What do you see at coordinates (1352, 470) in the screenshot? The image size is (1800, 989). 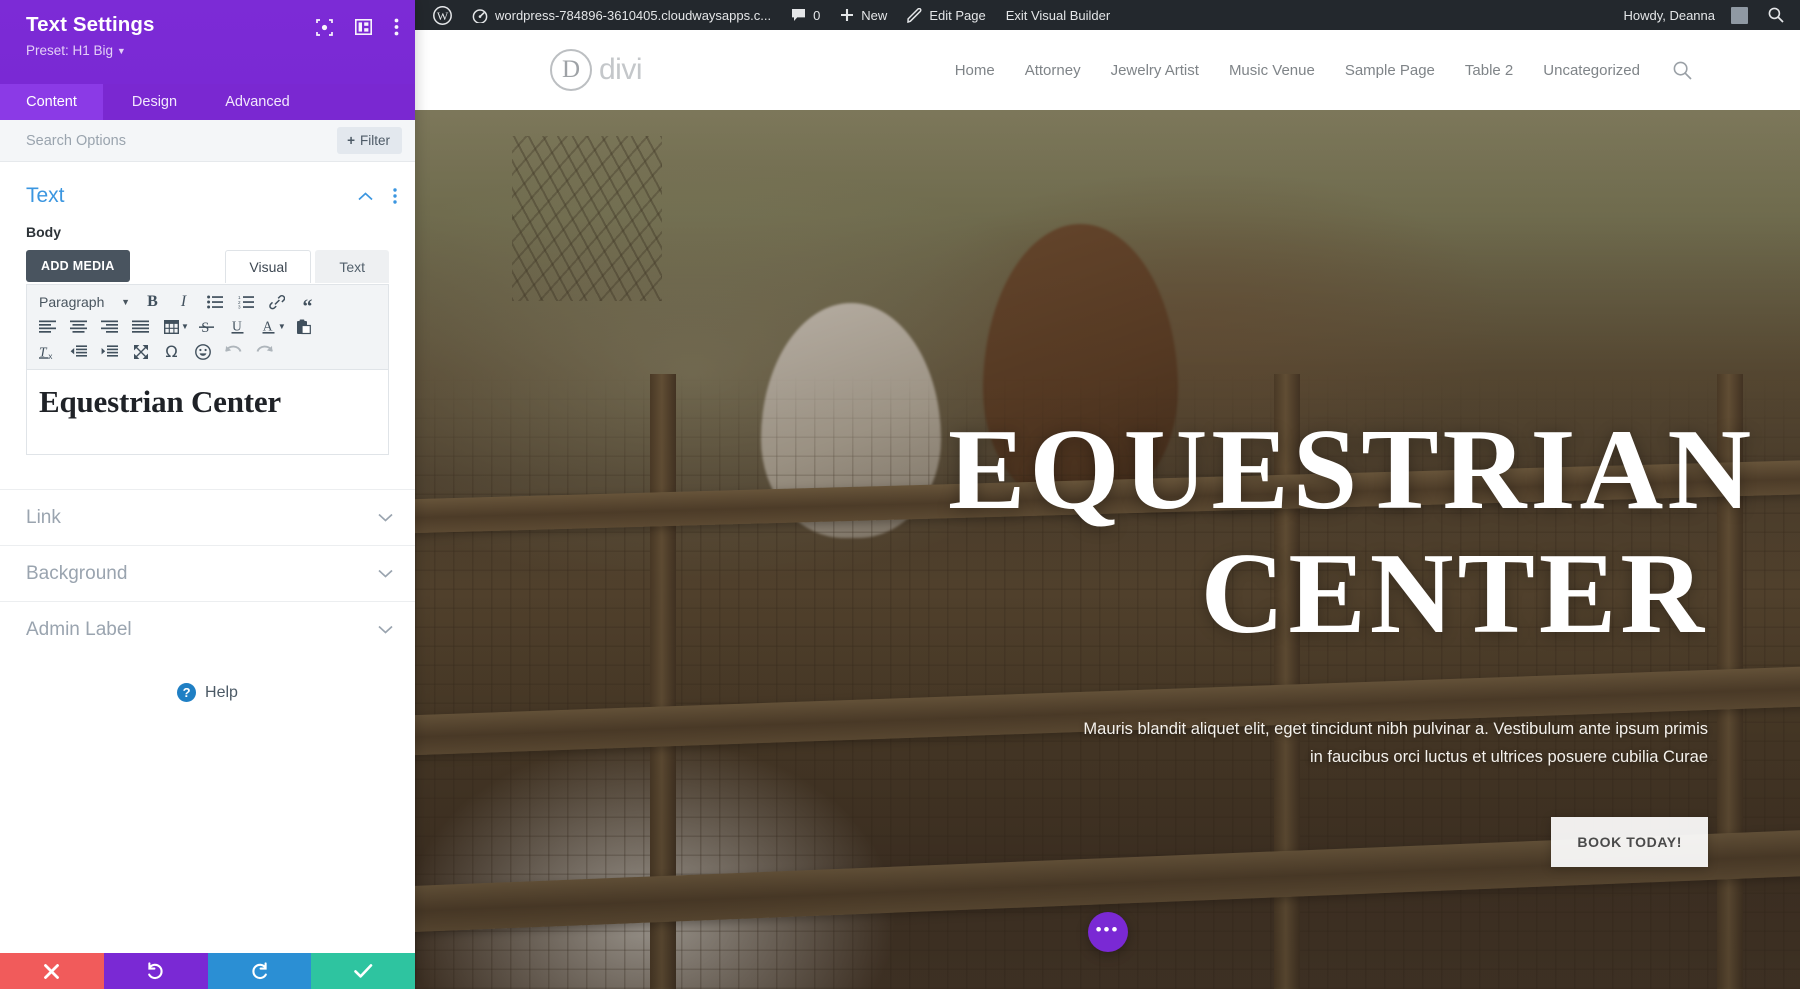 I see `hero-heading-line-1: EQUESTRIAN` at bounding box center [1352, 470].